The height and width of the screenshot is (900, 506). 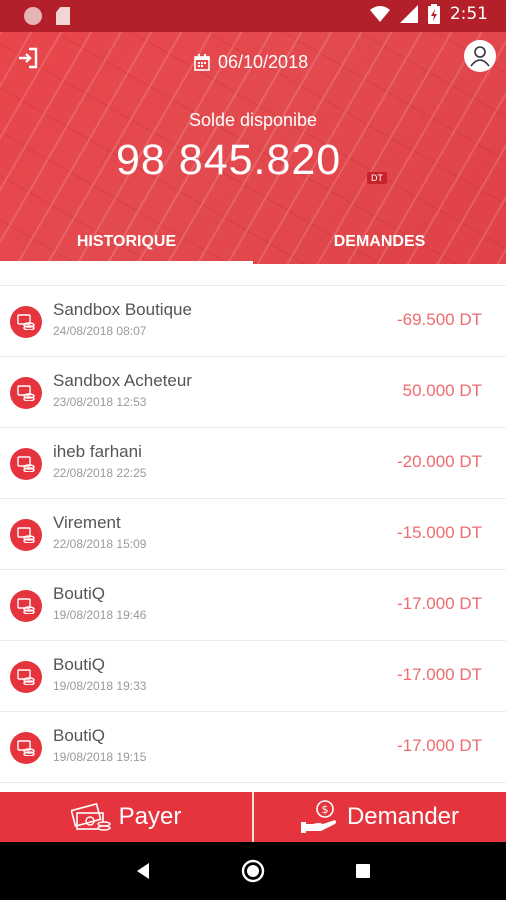 What do you see at coordinates (253, 275) in the screenshot?
I see `list-item-partial` at bounding box center [253, 275].